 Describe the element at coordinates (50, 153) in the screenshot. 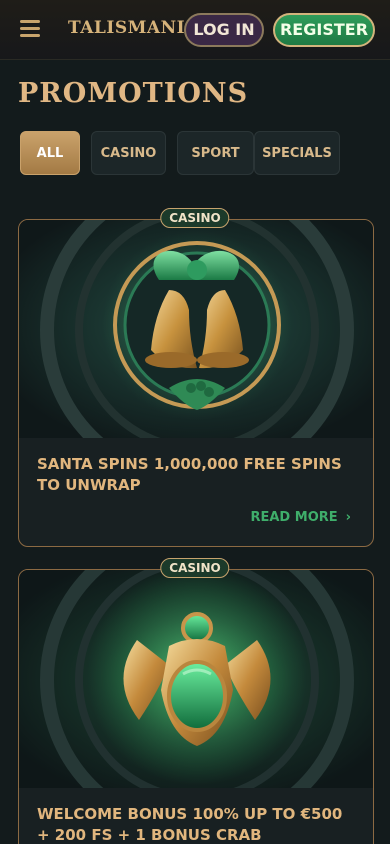

I see `filter-tab-all: ALL` at that location.